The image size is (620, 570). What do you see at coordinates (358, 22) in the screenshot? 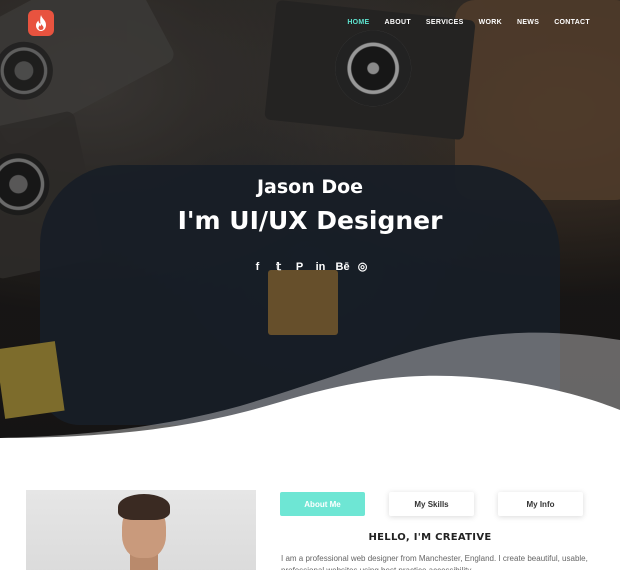
I see `nav-item-home: HOME` at bounding box center [358, 22].